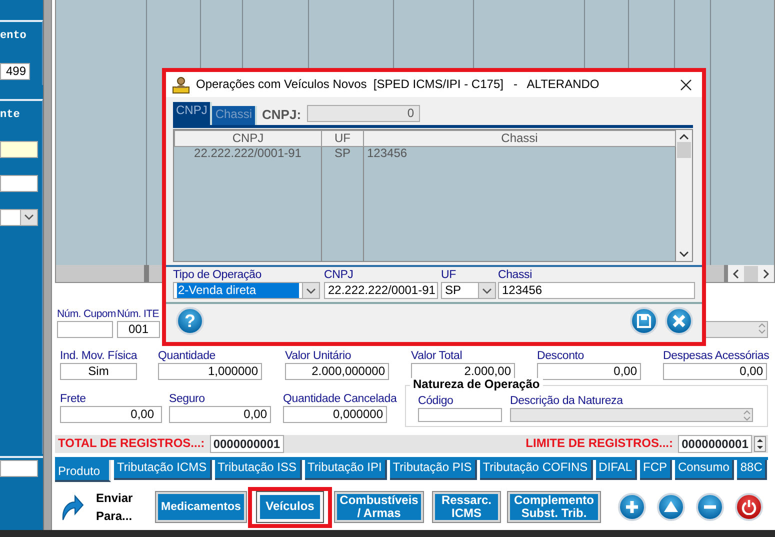 The height and width of the screenshot is (537, 775). Describe the element at coordinates (716, 356) in the screenshot. I see `field-label: Despesas Acessórias` at that location.